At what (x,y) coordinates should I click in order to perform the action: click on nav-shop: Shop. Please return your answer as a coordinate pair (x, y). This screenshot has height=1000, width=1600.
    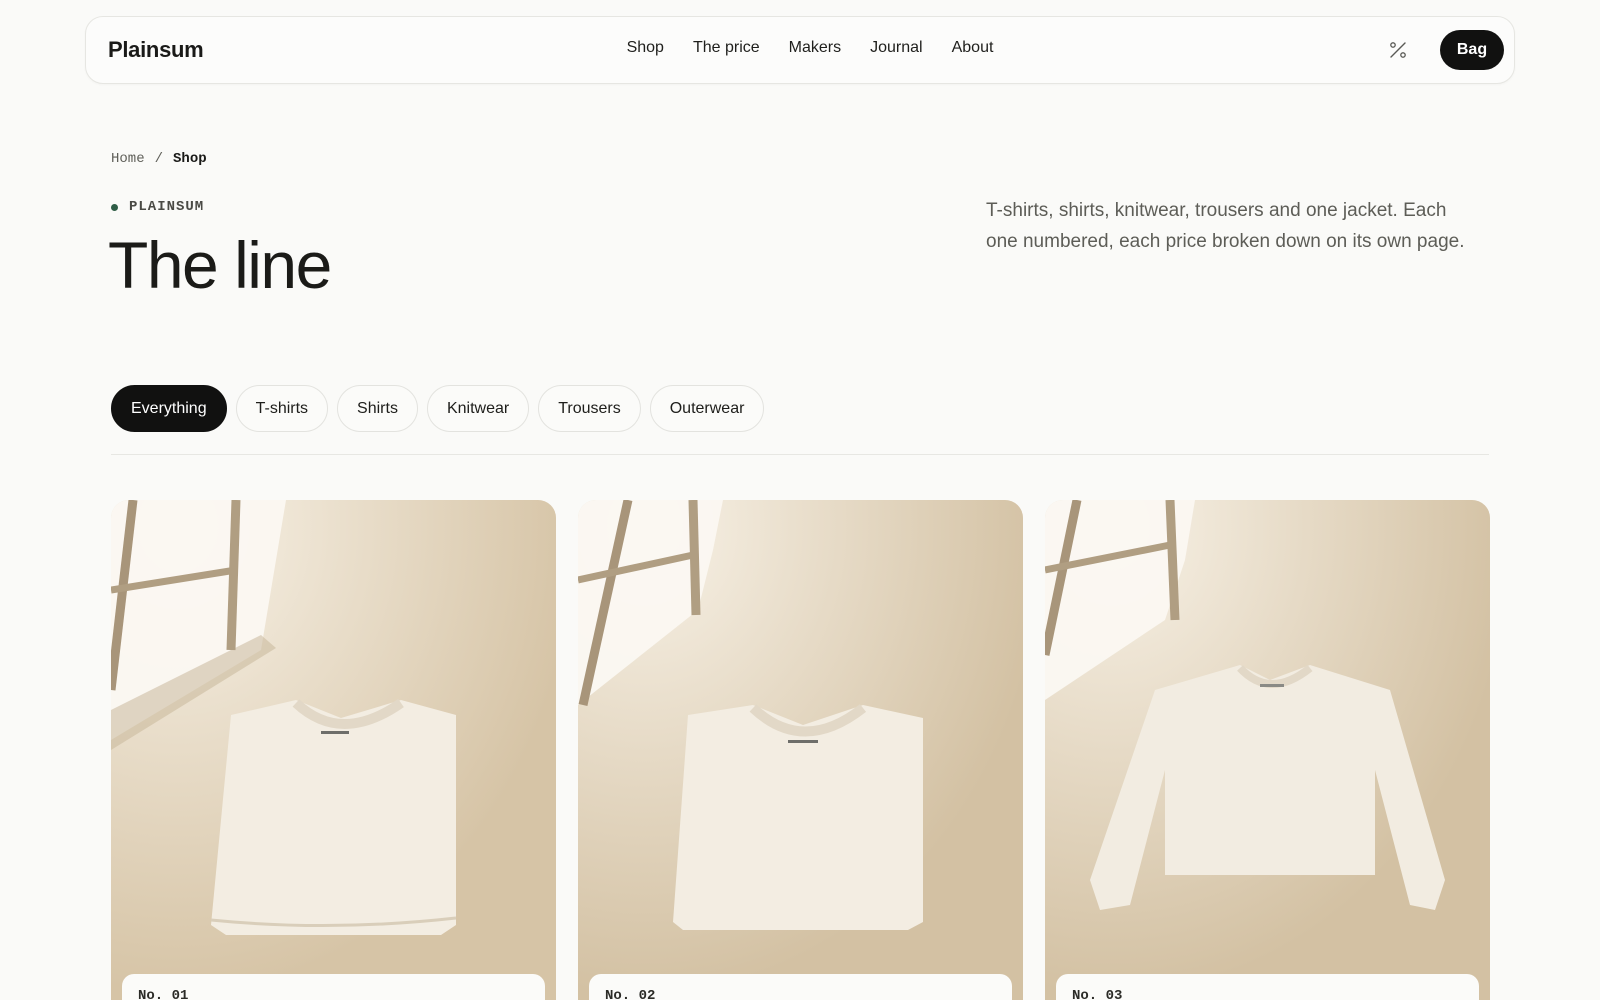
    Looking at the image, I should click on (645, 48).